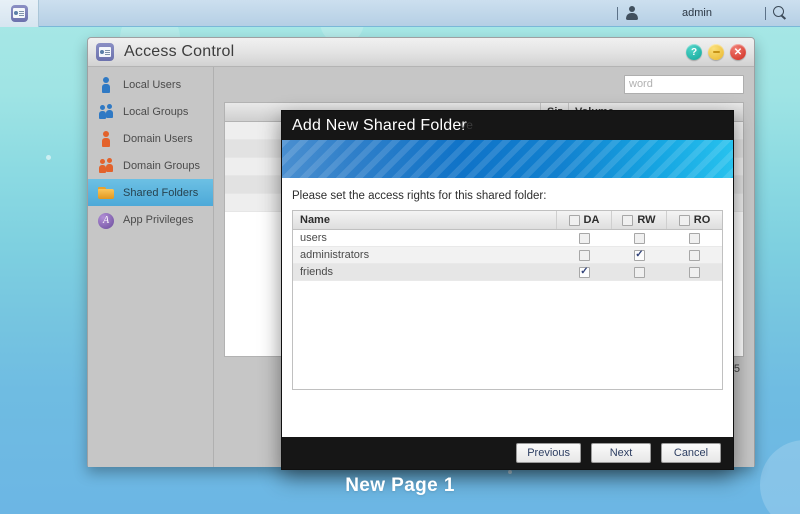 The height and width of the screenshot is (514, 800). I want to click on minimize-button, so click(716, 52).